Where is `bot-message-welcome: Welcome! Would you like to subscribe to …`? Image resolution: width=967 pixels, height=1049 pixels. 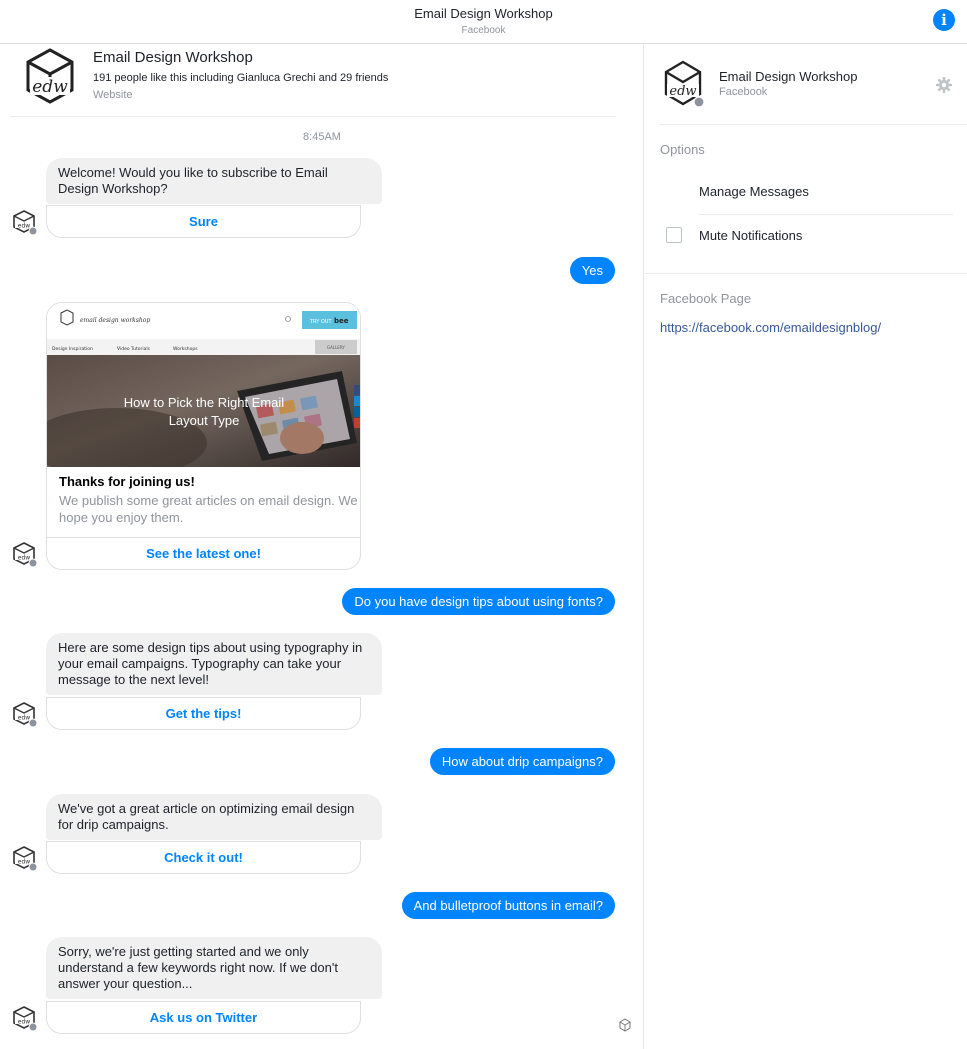
bot-message-welcome: Welcome! Would you like to subscribe to … is located at coordinates (214, 181).